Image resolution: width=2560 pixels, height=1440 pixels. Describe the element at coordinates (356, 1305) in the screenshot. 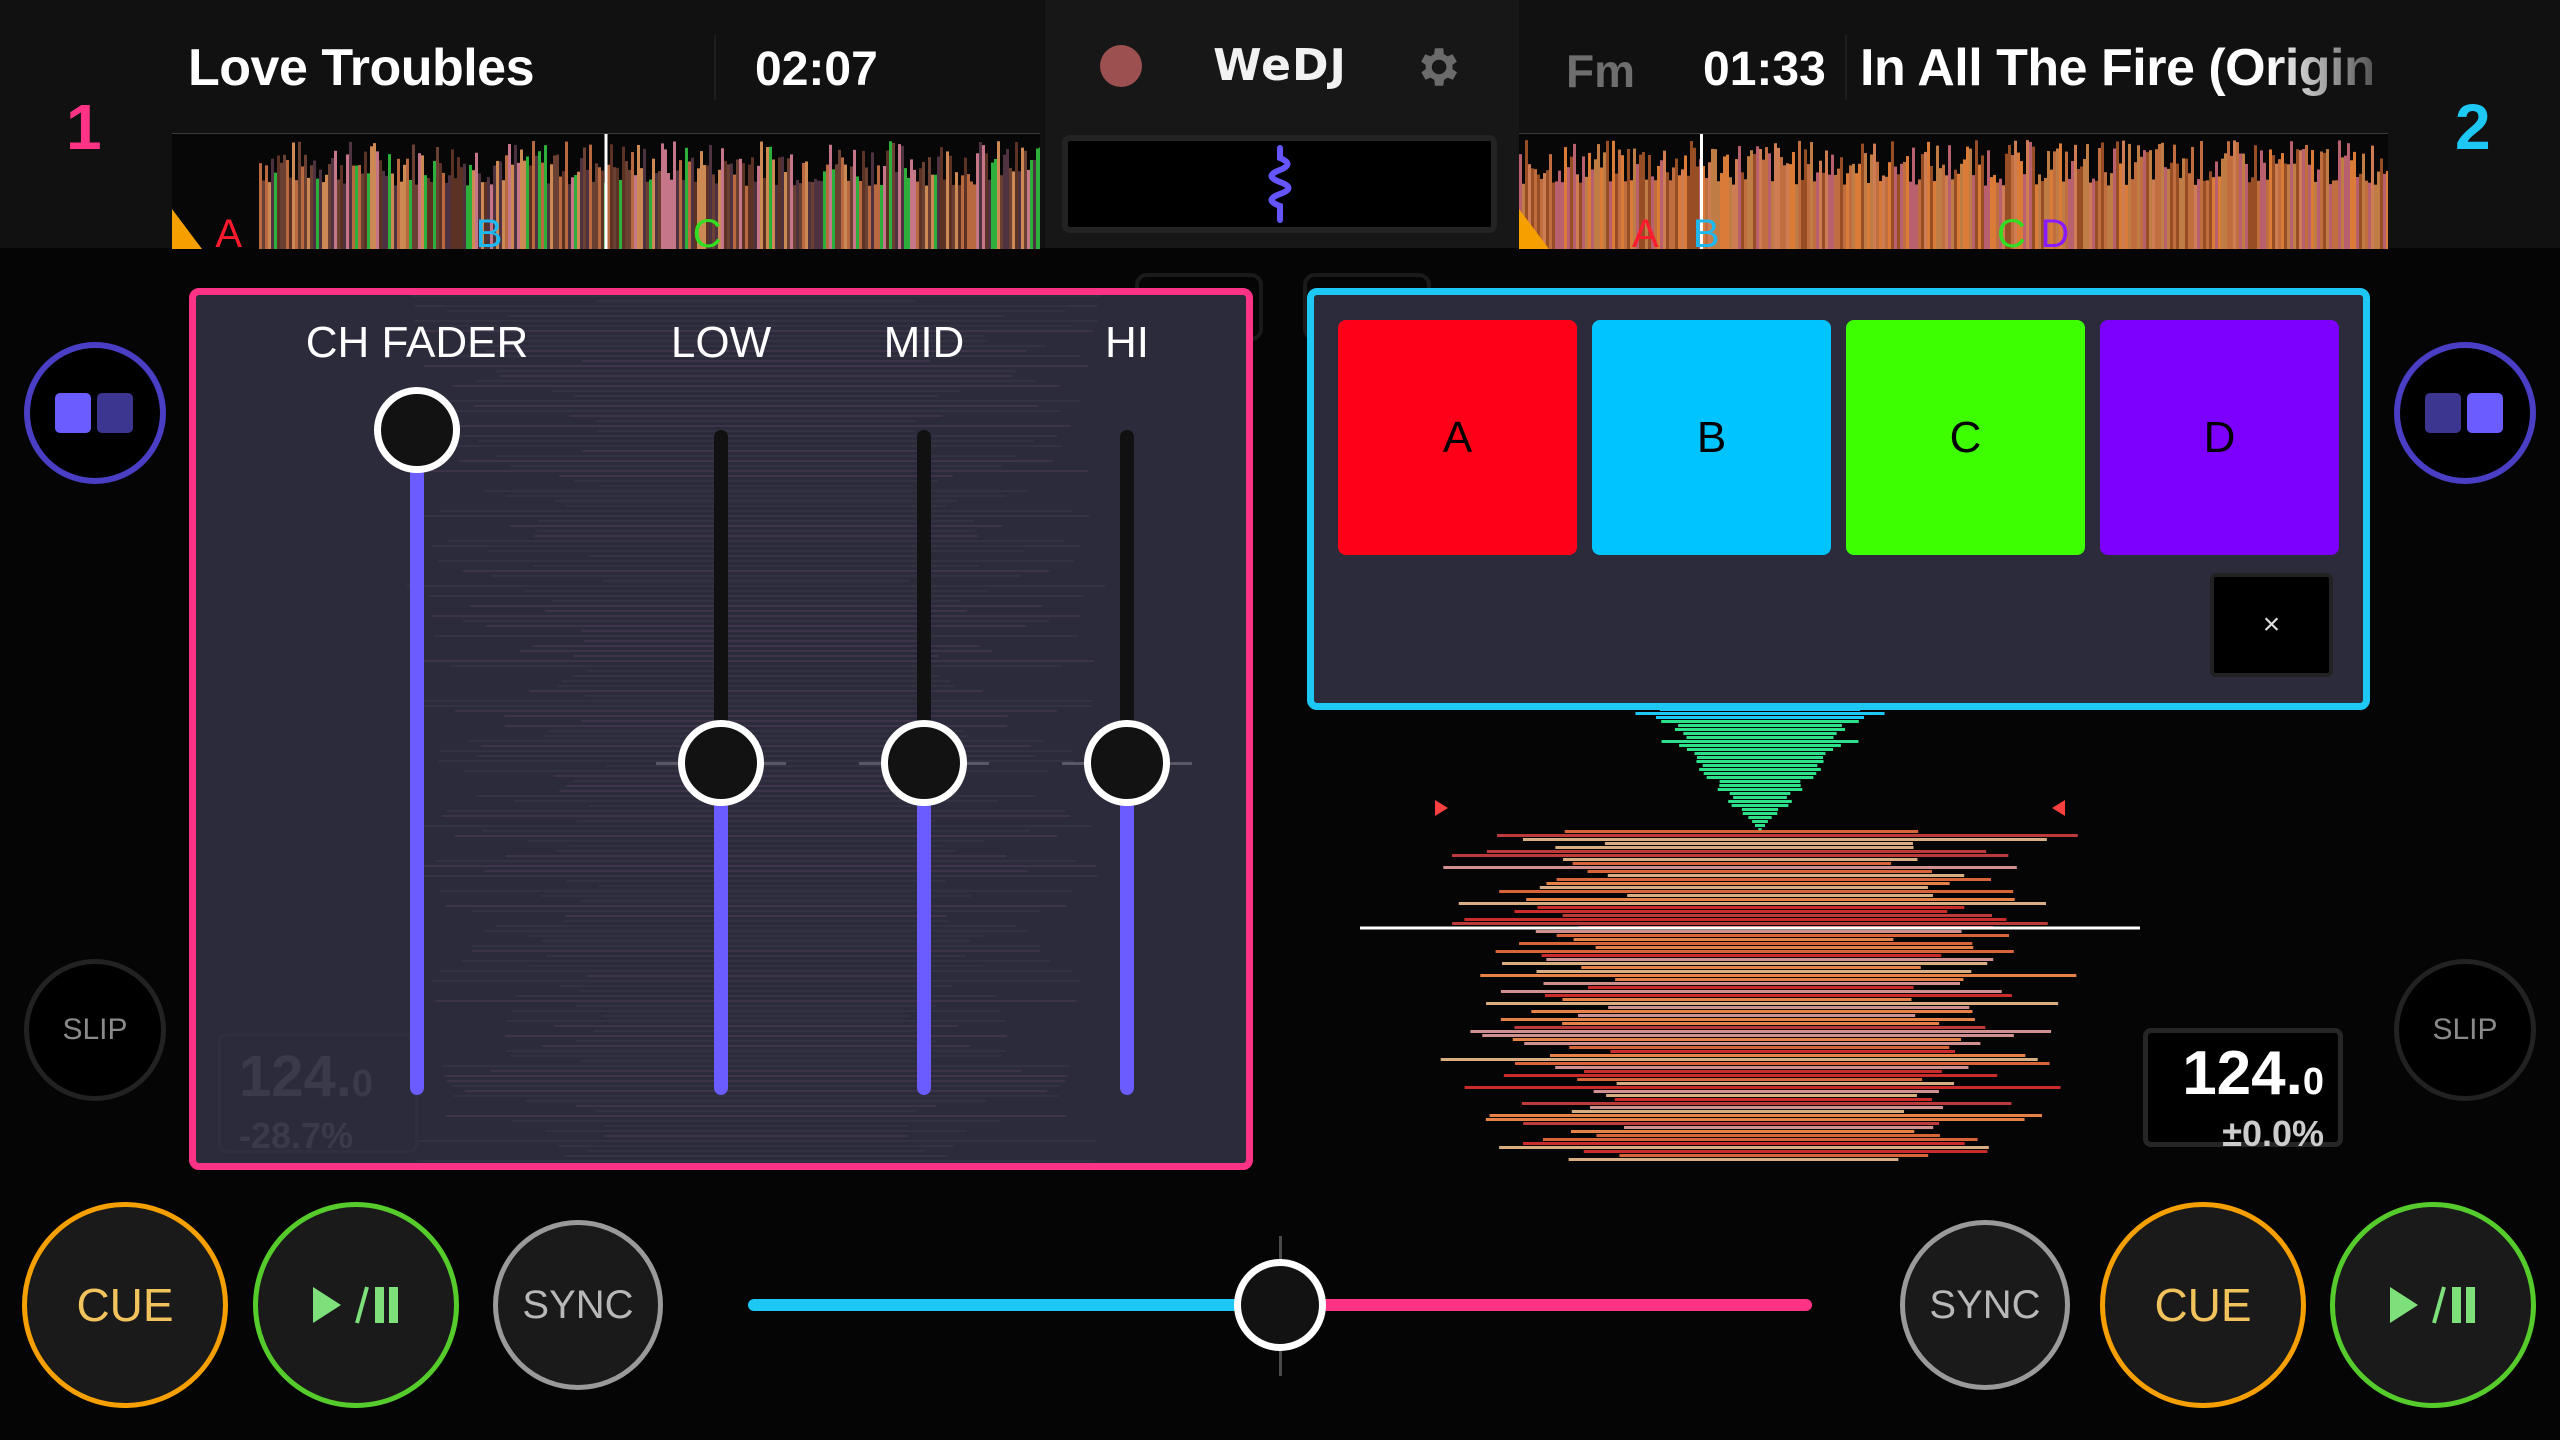

I see `deck-1-play-pause-button` at that location.